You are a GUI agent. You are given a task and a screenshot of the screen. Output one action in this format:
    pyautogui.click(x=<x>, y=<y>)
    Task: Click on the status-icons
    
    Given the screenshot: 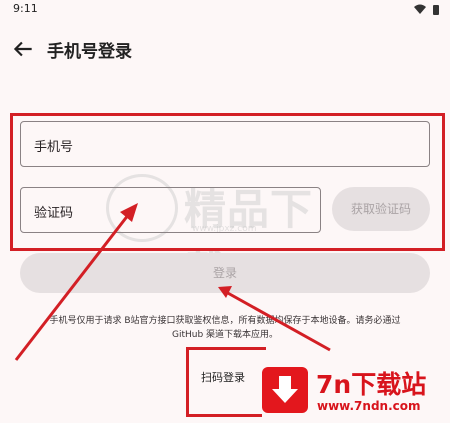 What is the action you would take?
    pyautogui.click(x=426, y=9)
    